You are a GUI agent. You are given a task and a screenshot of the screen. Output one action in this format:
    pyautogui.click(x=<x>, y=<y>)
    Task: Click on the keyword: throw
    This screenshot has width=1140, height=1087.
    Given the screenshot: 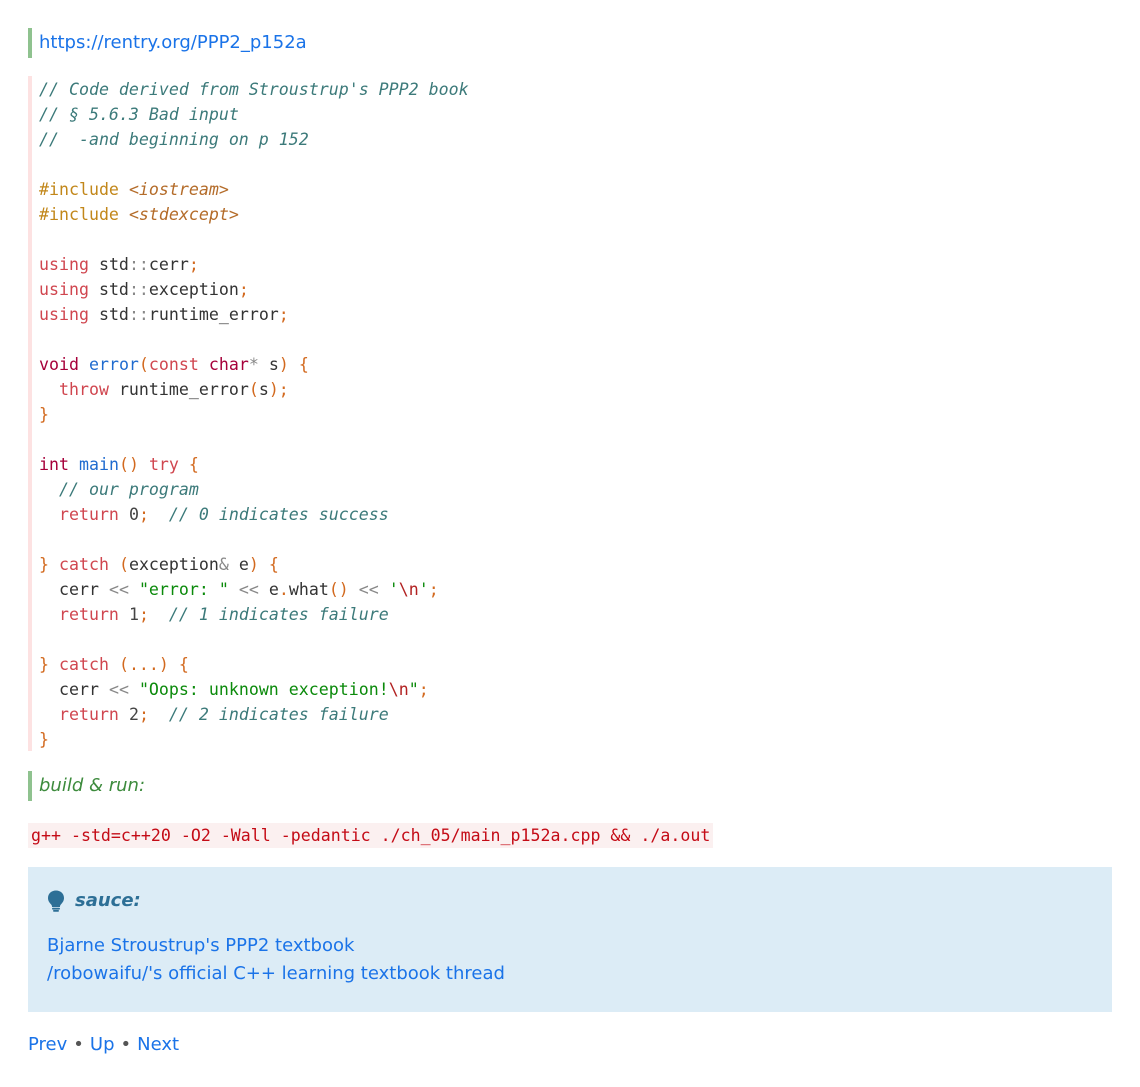 What is the action you would take?
    pyautogui.click(x=83, y=389)
    